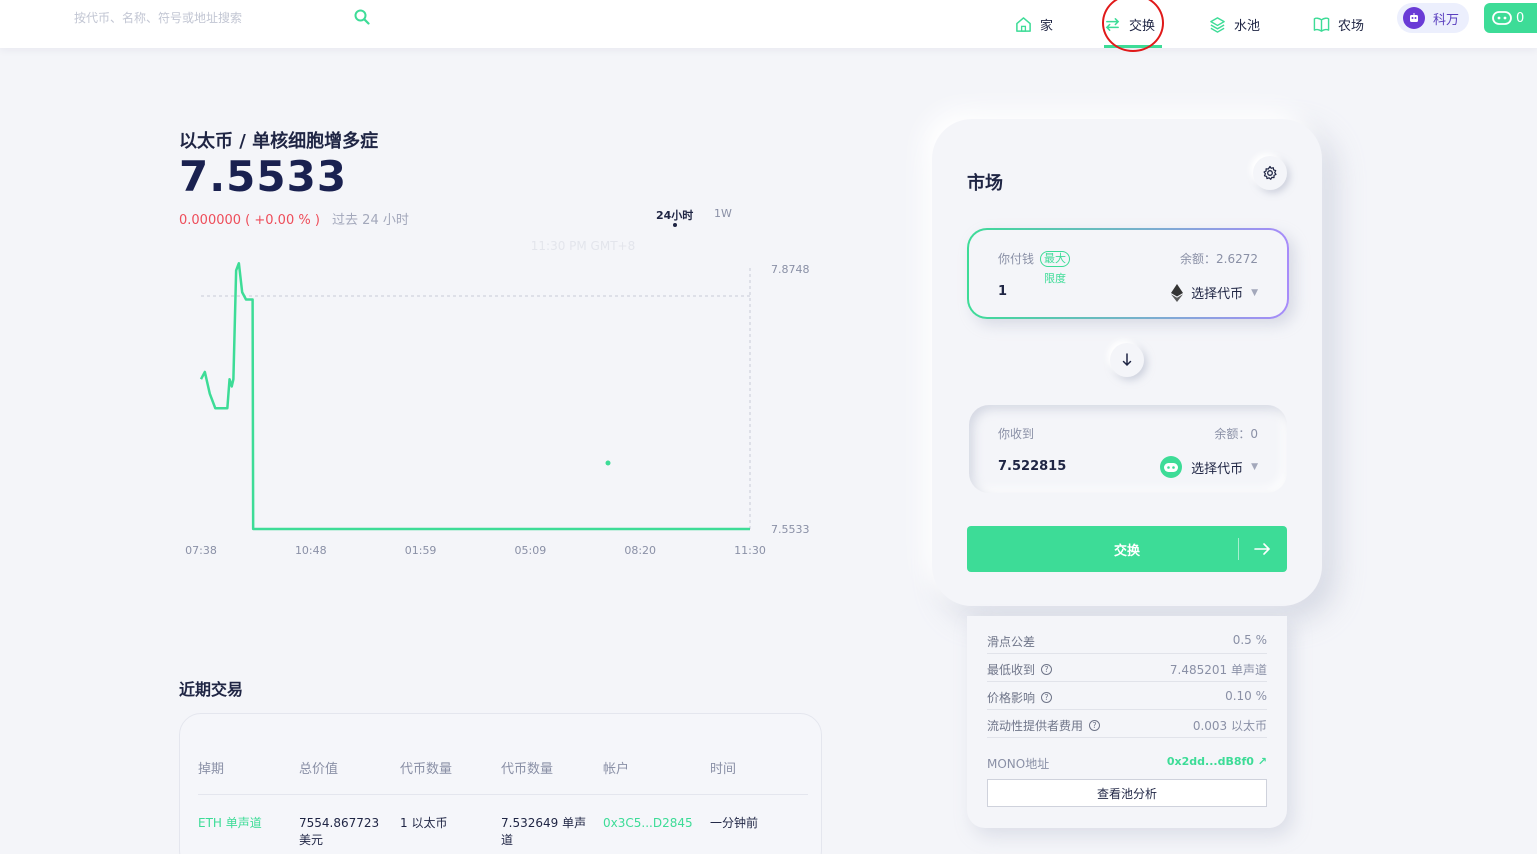 This screenshot has width=1537, height=854. I want to click on nav-pool-label: 水池, so click(1247, 26).